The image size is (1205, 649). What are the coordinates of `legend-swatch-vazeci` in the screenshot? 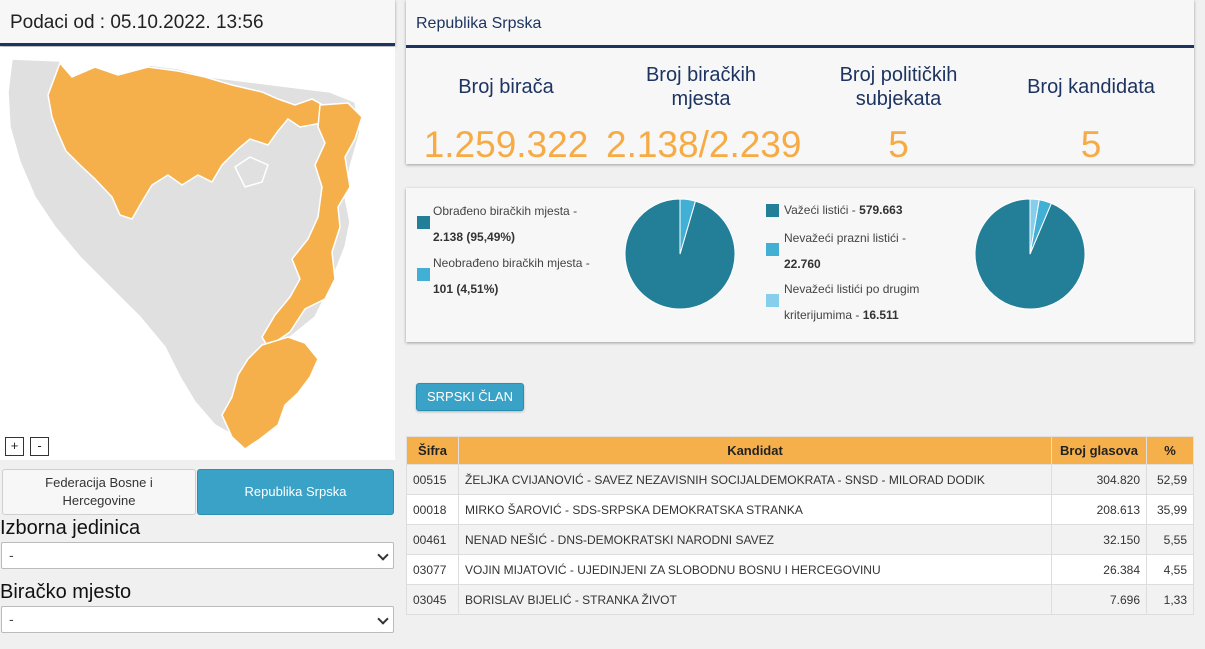 It's located at (772, 210).